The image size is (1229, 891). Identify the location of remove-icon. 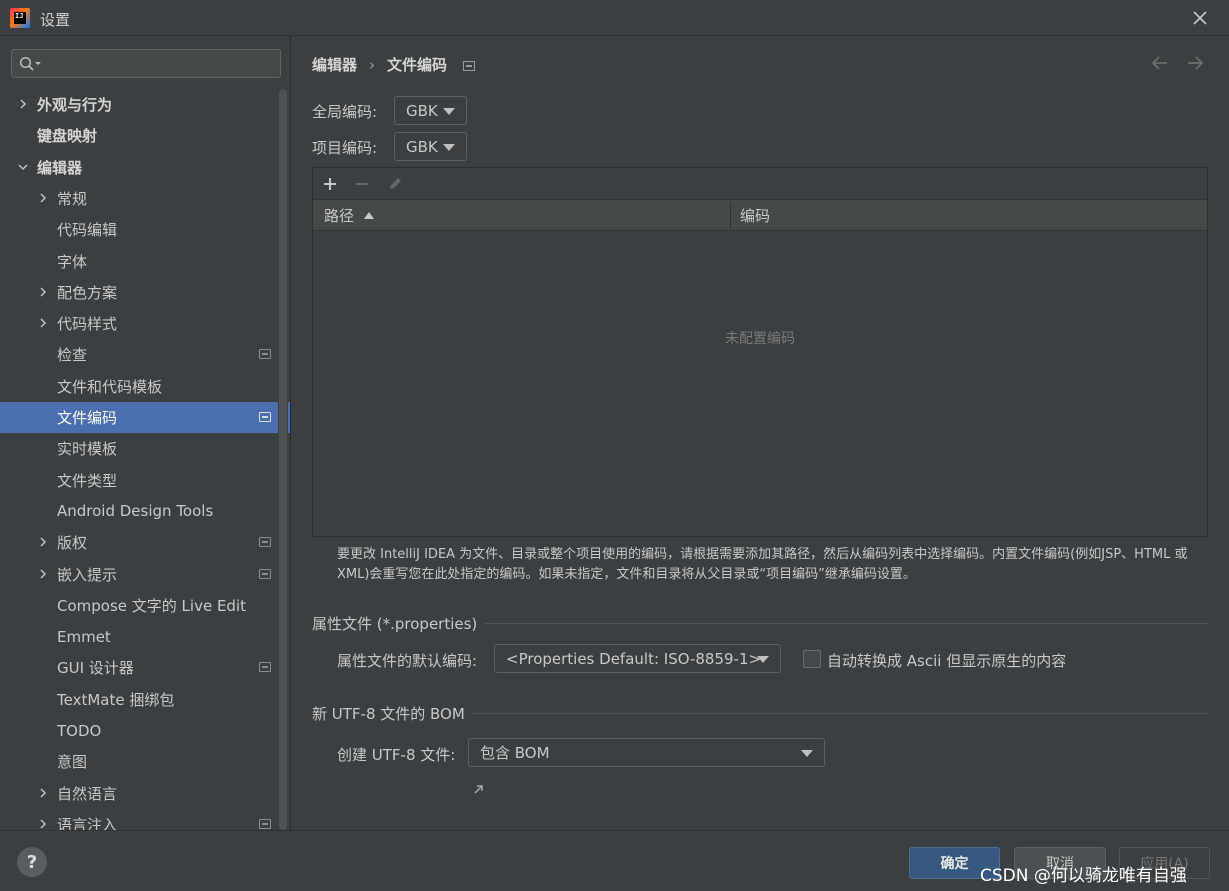
(362, 184).